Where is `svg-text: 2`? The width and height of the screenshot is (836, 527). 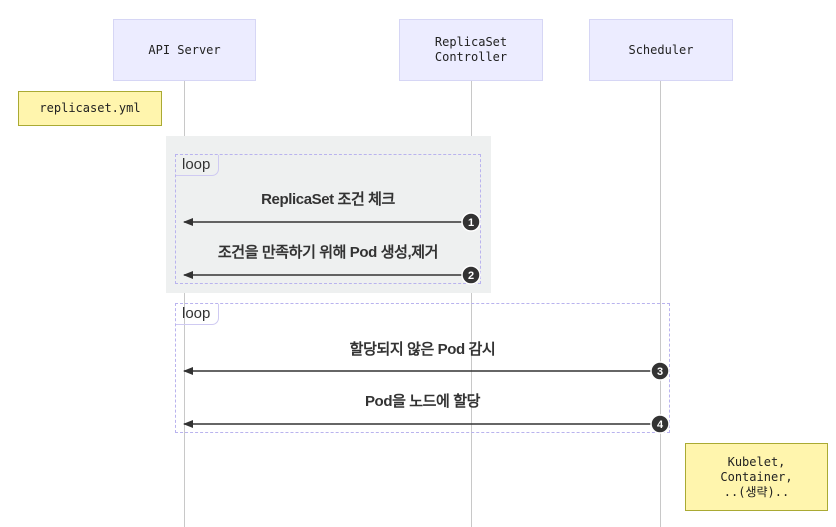
svg-text: 2 is located at coordinates (471, 276).